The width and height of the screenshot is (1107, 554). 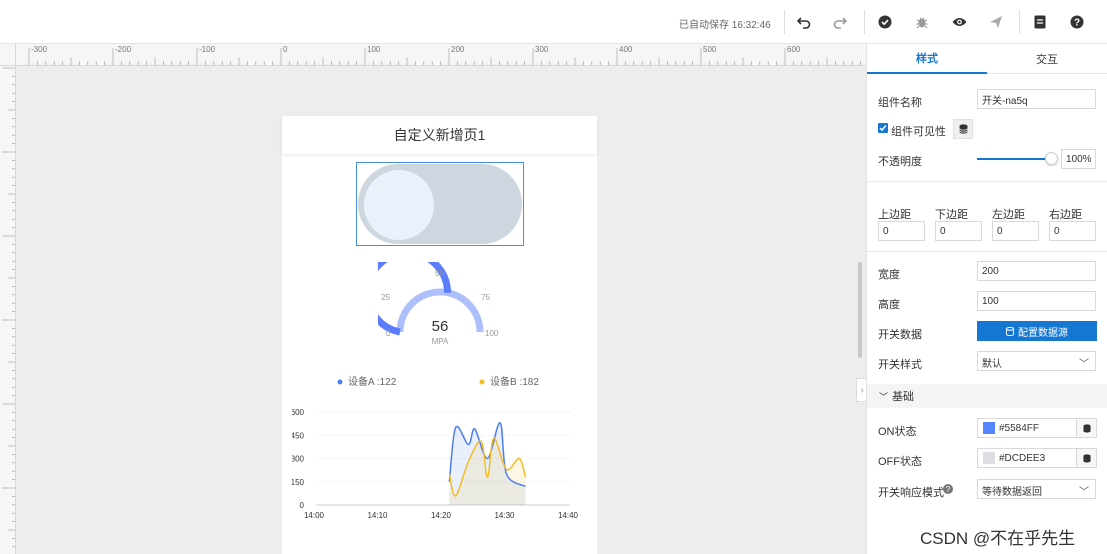 What do you see at coordinates (542, 49) in the screenshot?
I see `ruler-label: 300` at bounding box center [542, 49].